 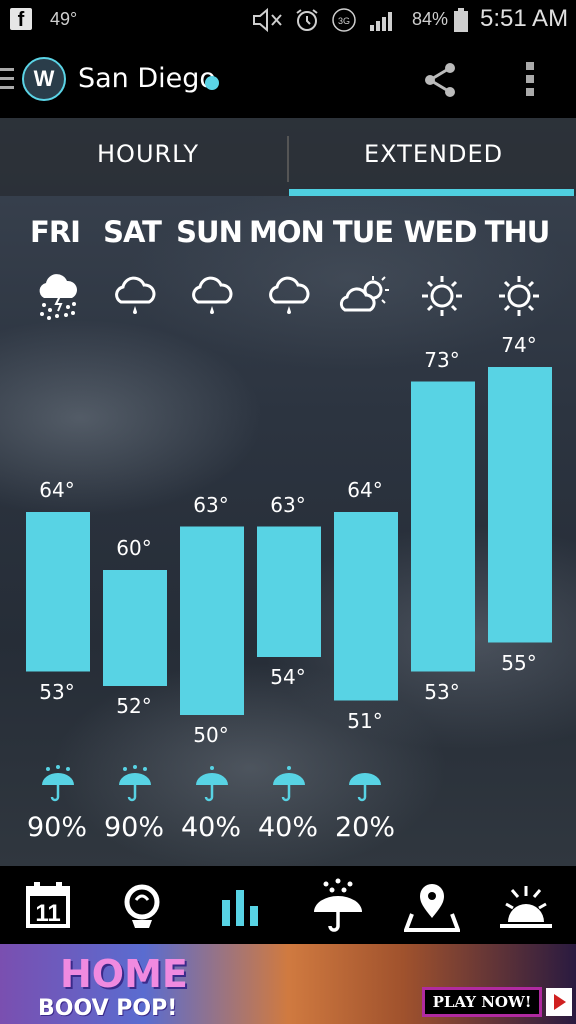 What do you see at coordinates (108, 1008) in the screenshot?
I see `ad-subtitle: BOOV POP!` at bounding box center [108, 1008].